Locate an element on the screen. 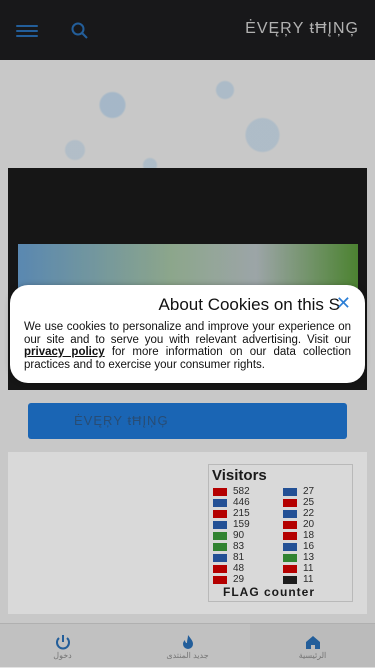  close-icon: ✕ is located at coordinates (343, 303).